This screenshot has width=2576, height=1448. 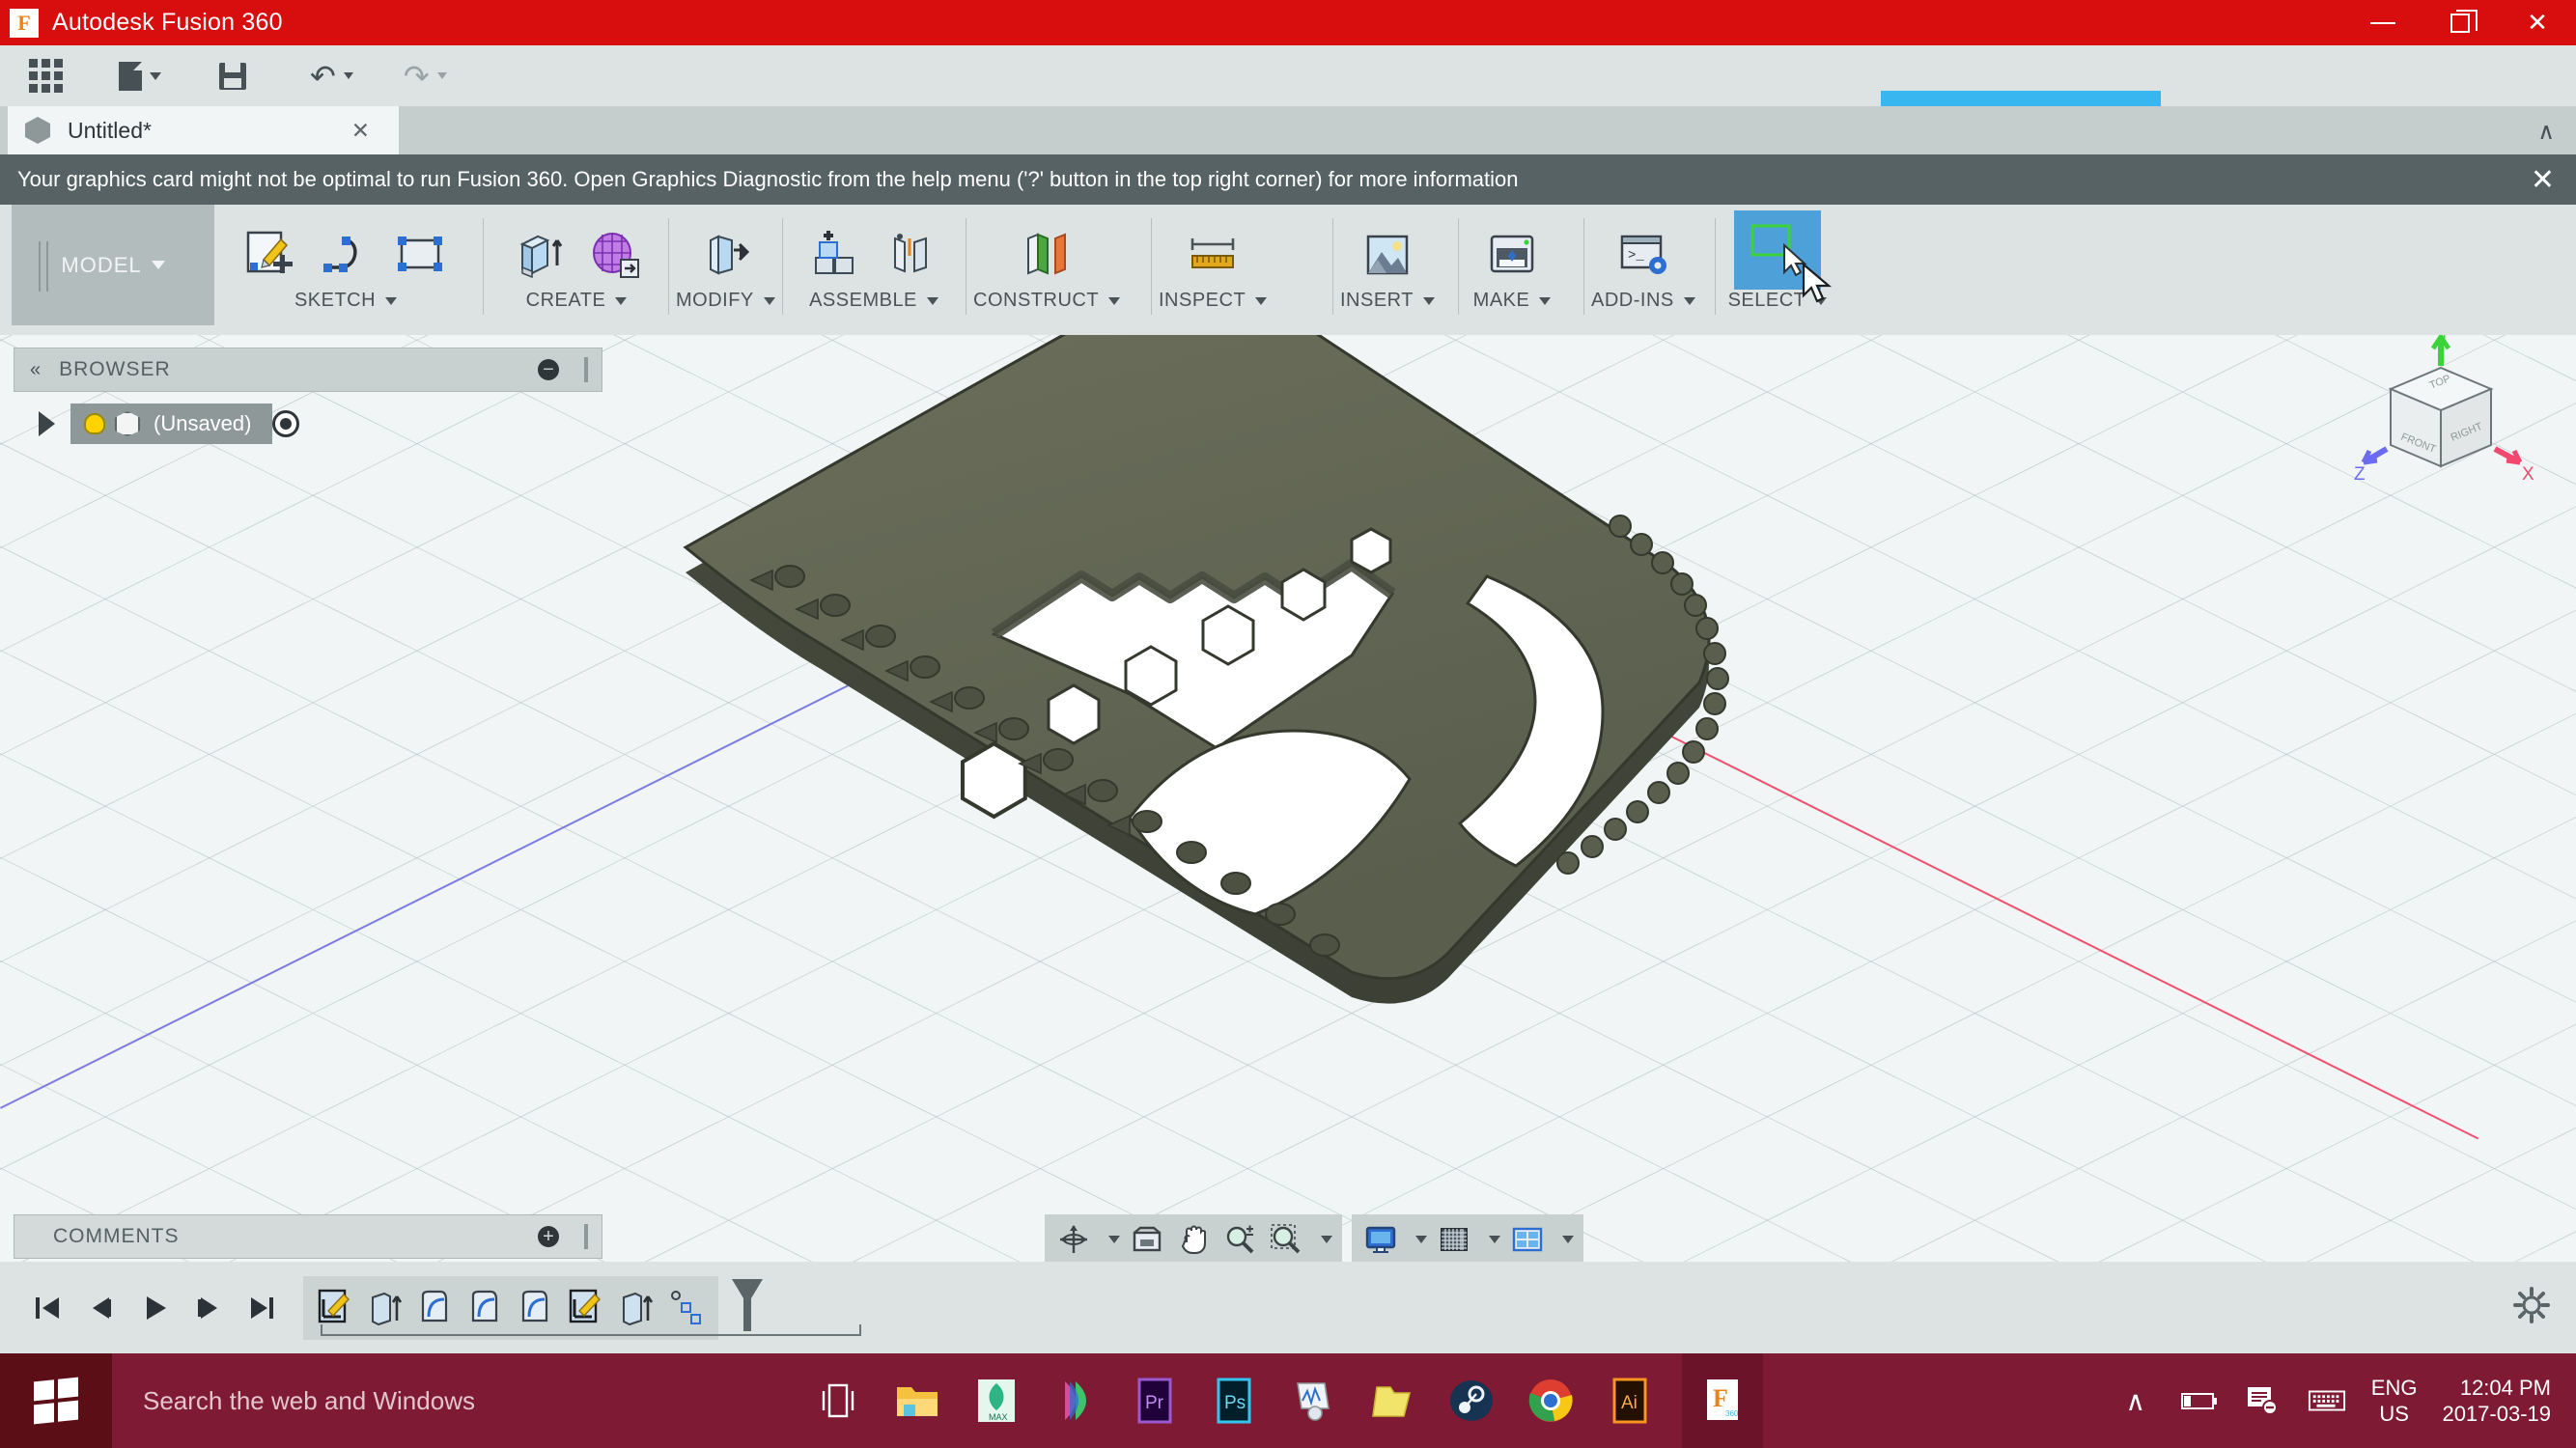 I want to click on zoom-button, so click(x=1240, y=1239).